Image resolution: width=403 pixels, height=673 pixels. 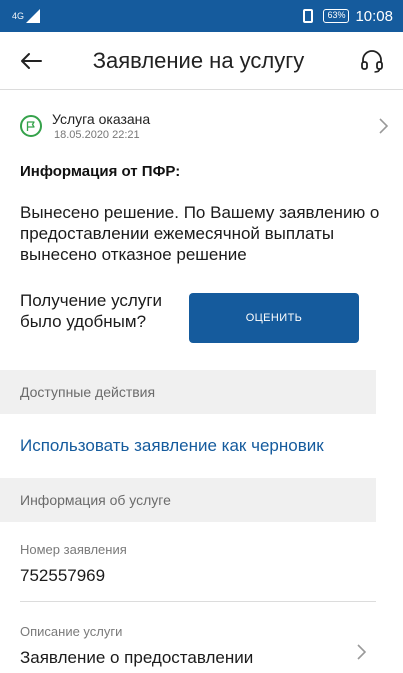 I want to click on divider, so click(x=198, y=601).